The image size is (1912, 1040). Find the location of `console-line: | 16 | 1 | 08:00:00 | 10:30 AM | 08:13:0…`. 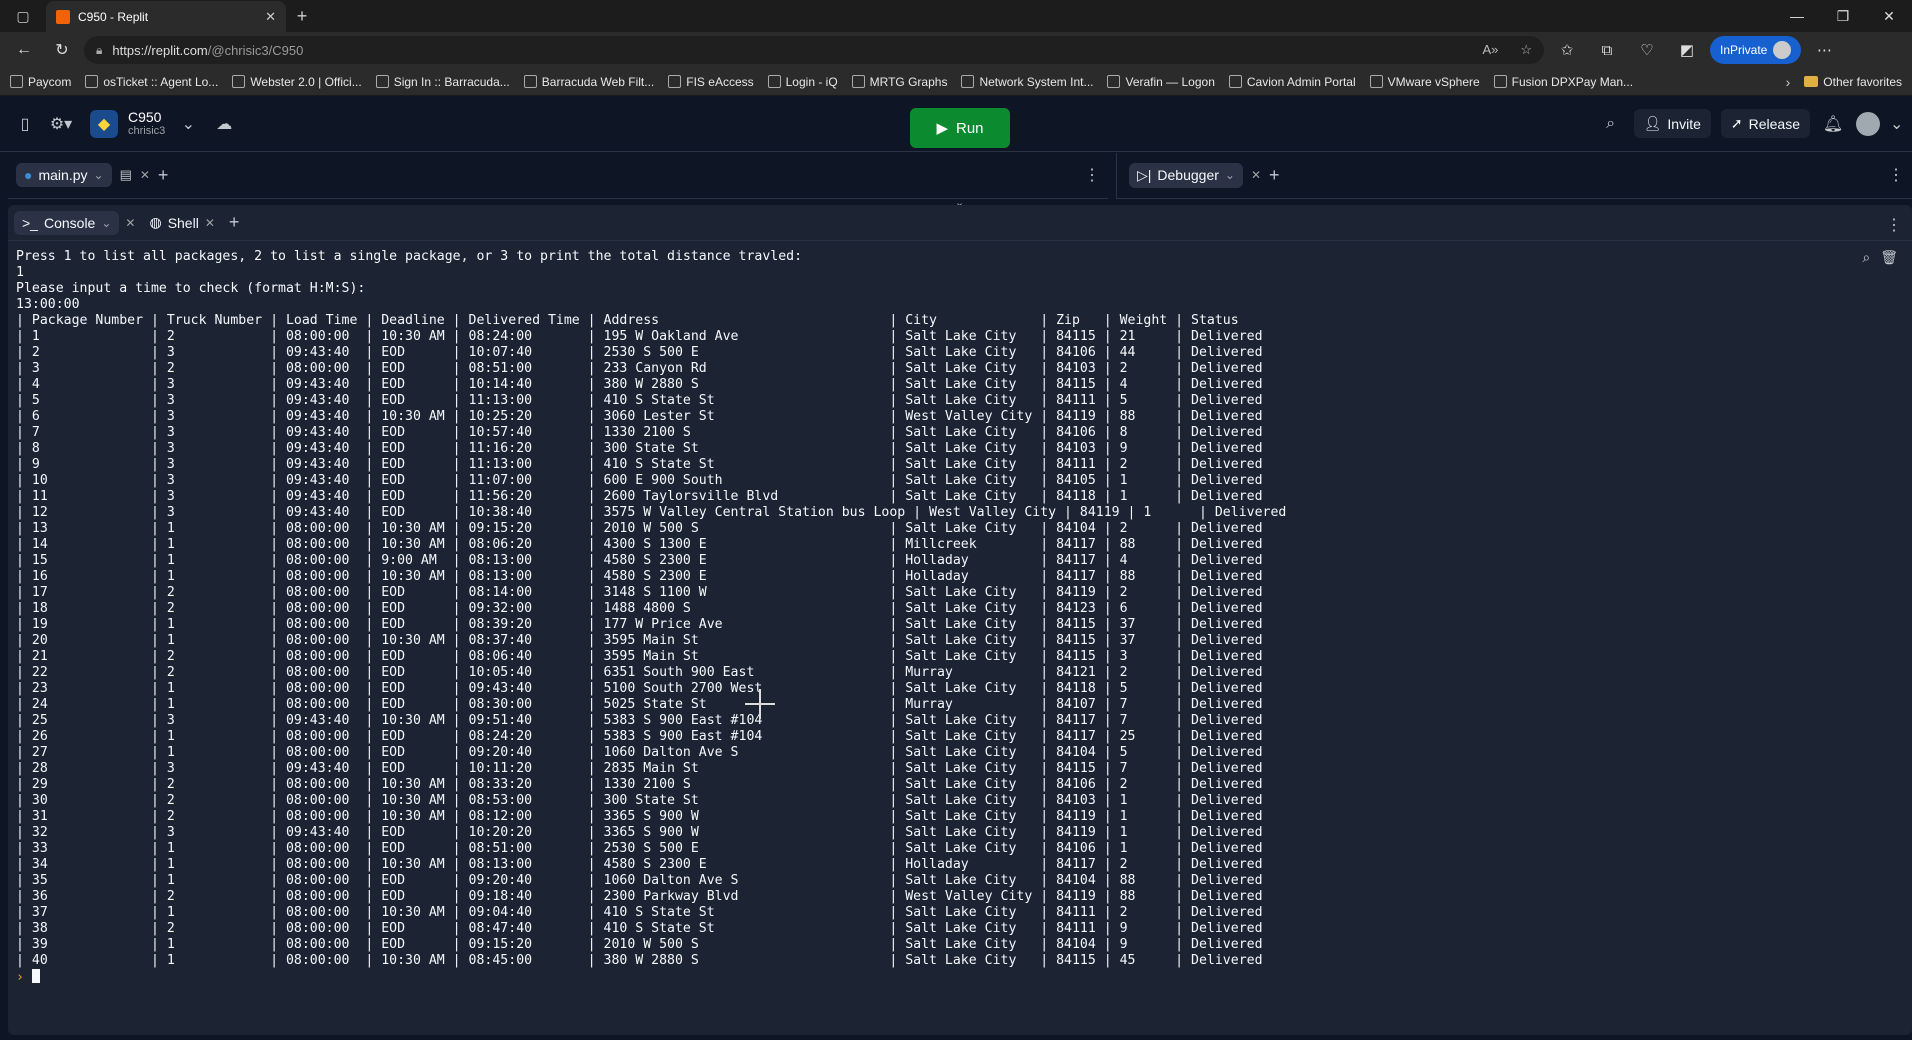

console-line: | 16 | 1 | 08:00:00 | 10:30 AM | 08:13:0… is located at coordinates (639, 576).